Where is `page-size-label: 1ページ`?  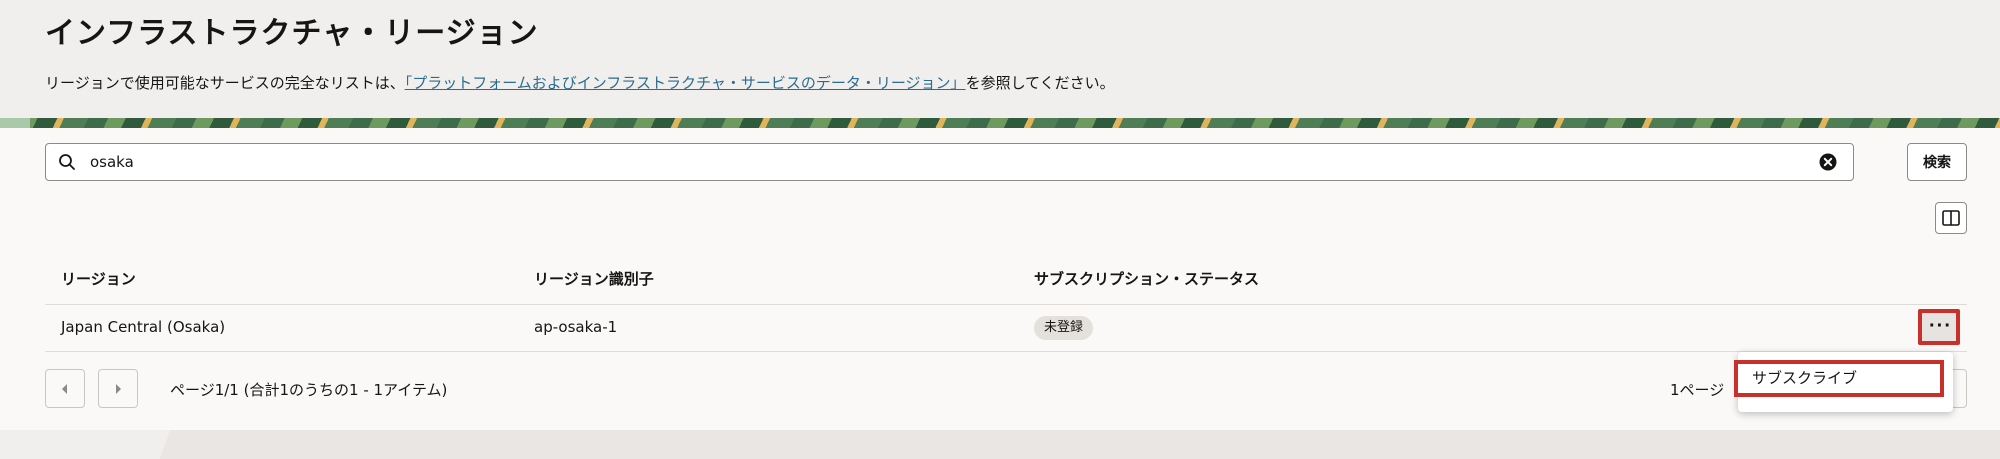 page-size-label: 1ページ is located at coordinates (1697, 390).